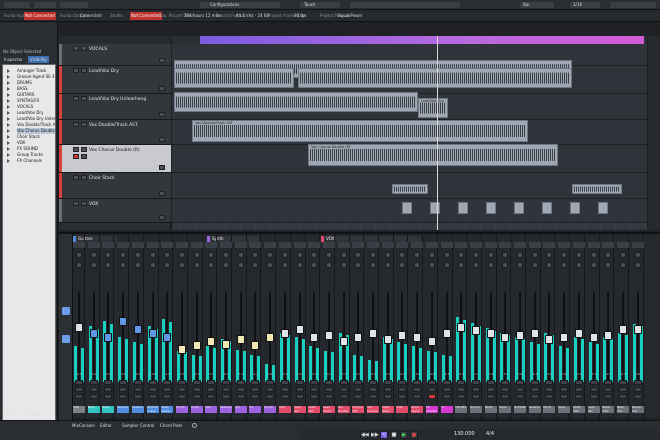 This screenshot has height=440, width=660. Describe the element at coordinates (115, 107) in the screenshot. I see `track-header: Lead/Vox Dry Unlearheng` at that location.